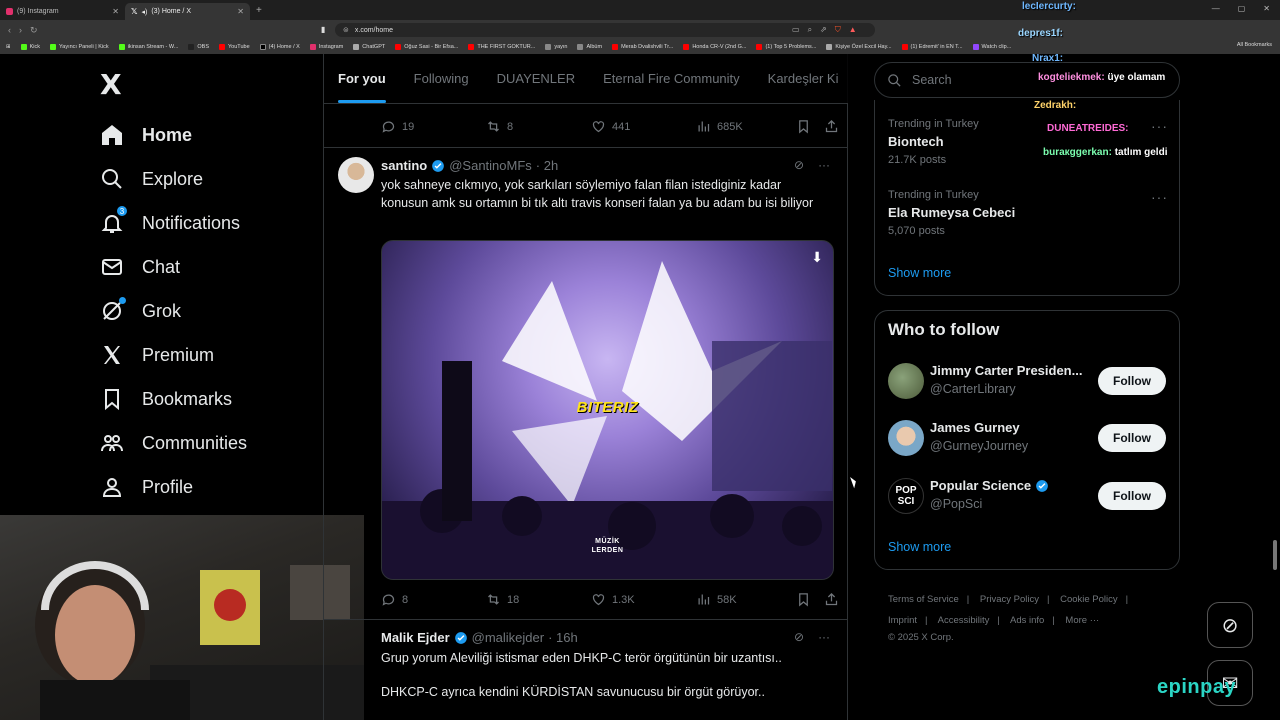  I want to click on forward-icon: ›, so click(20, 30).